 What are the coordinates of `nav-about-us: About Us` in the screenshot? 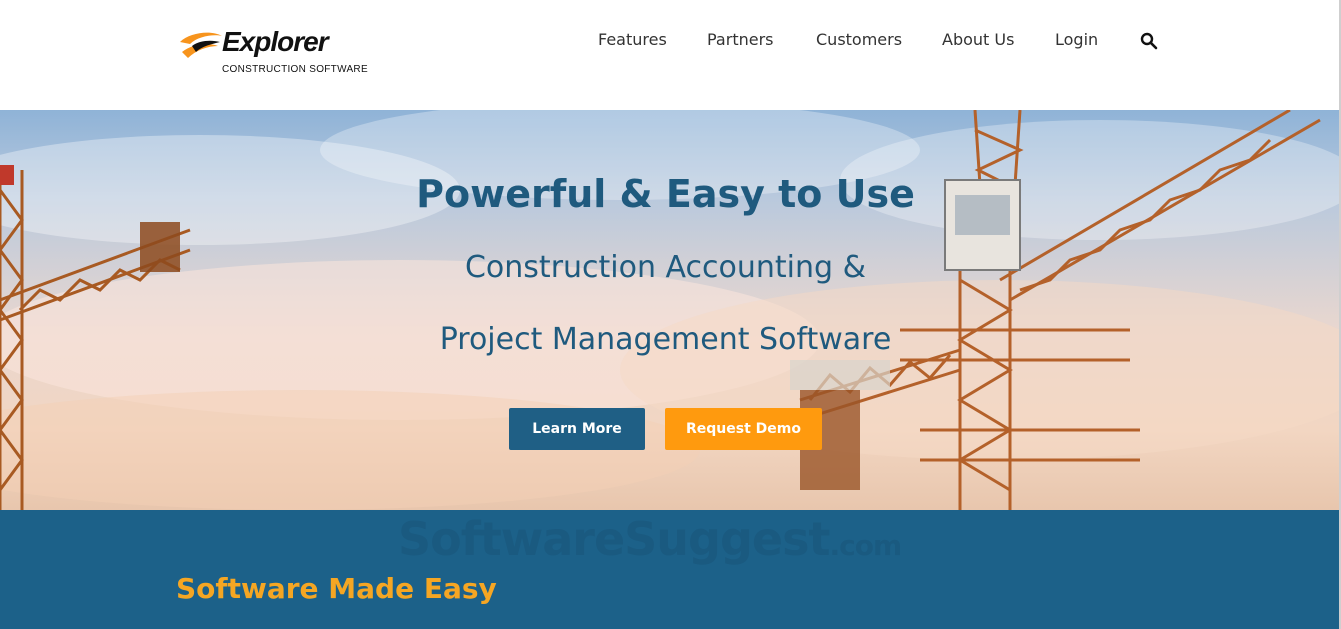 It's located at (978, 39).